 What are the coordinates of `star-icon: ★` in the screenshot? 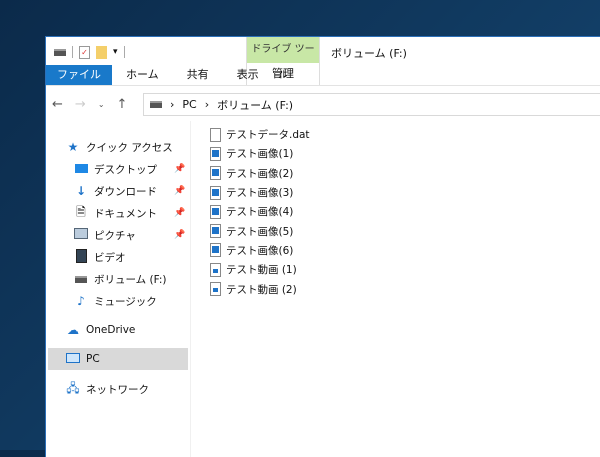 It's located at (73, 147).